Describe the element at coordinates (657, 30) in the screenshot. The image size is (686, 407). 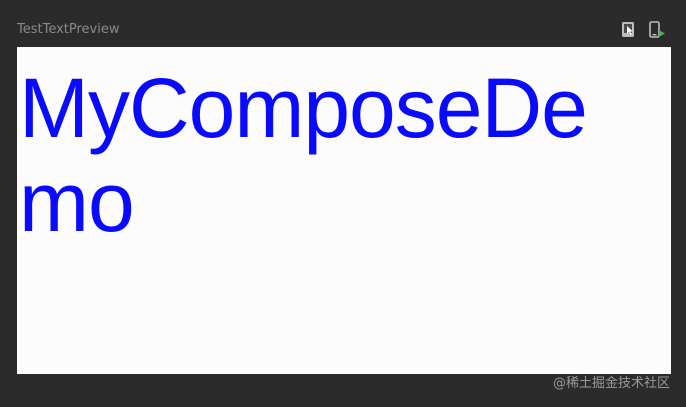
I see `deploy-to-device-icon` at that location.